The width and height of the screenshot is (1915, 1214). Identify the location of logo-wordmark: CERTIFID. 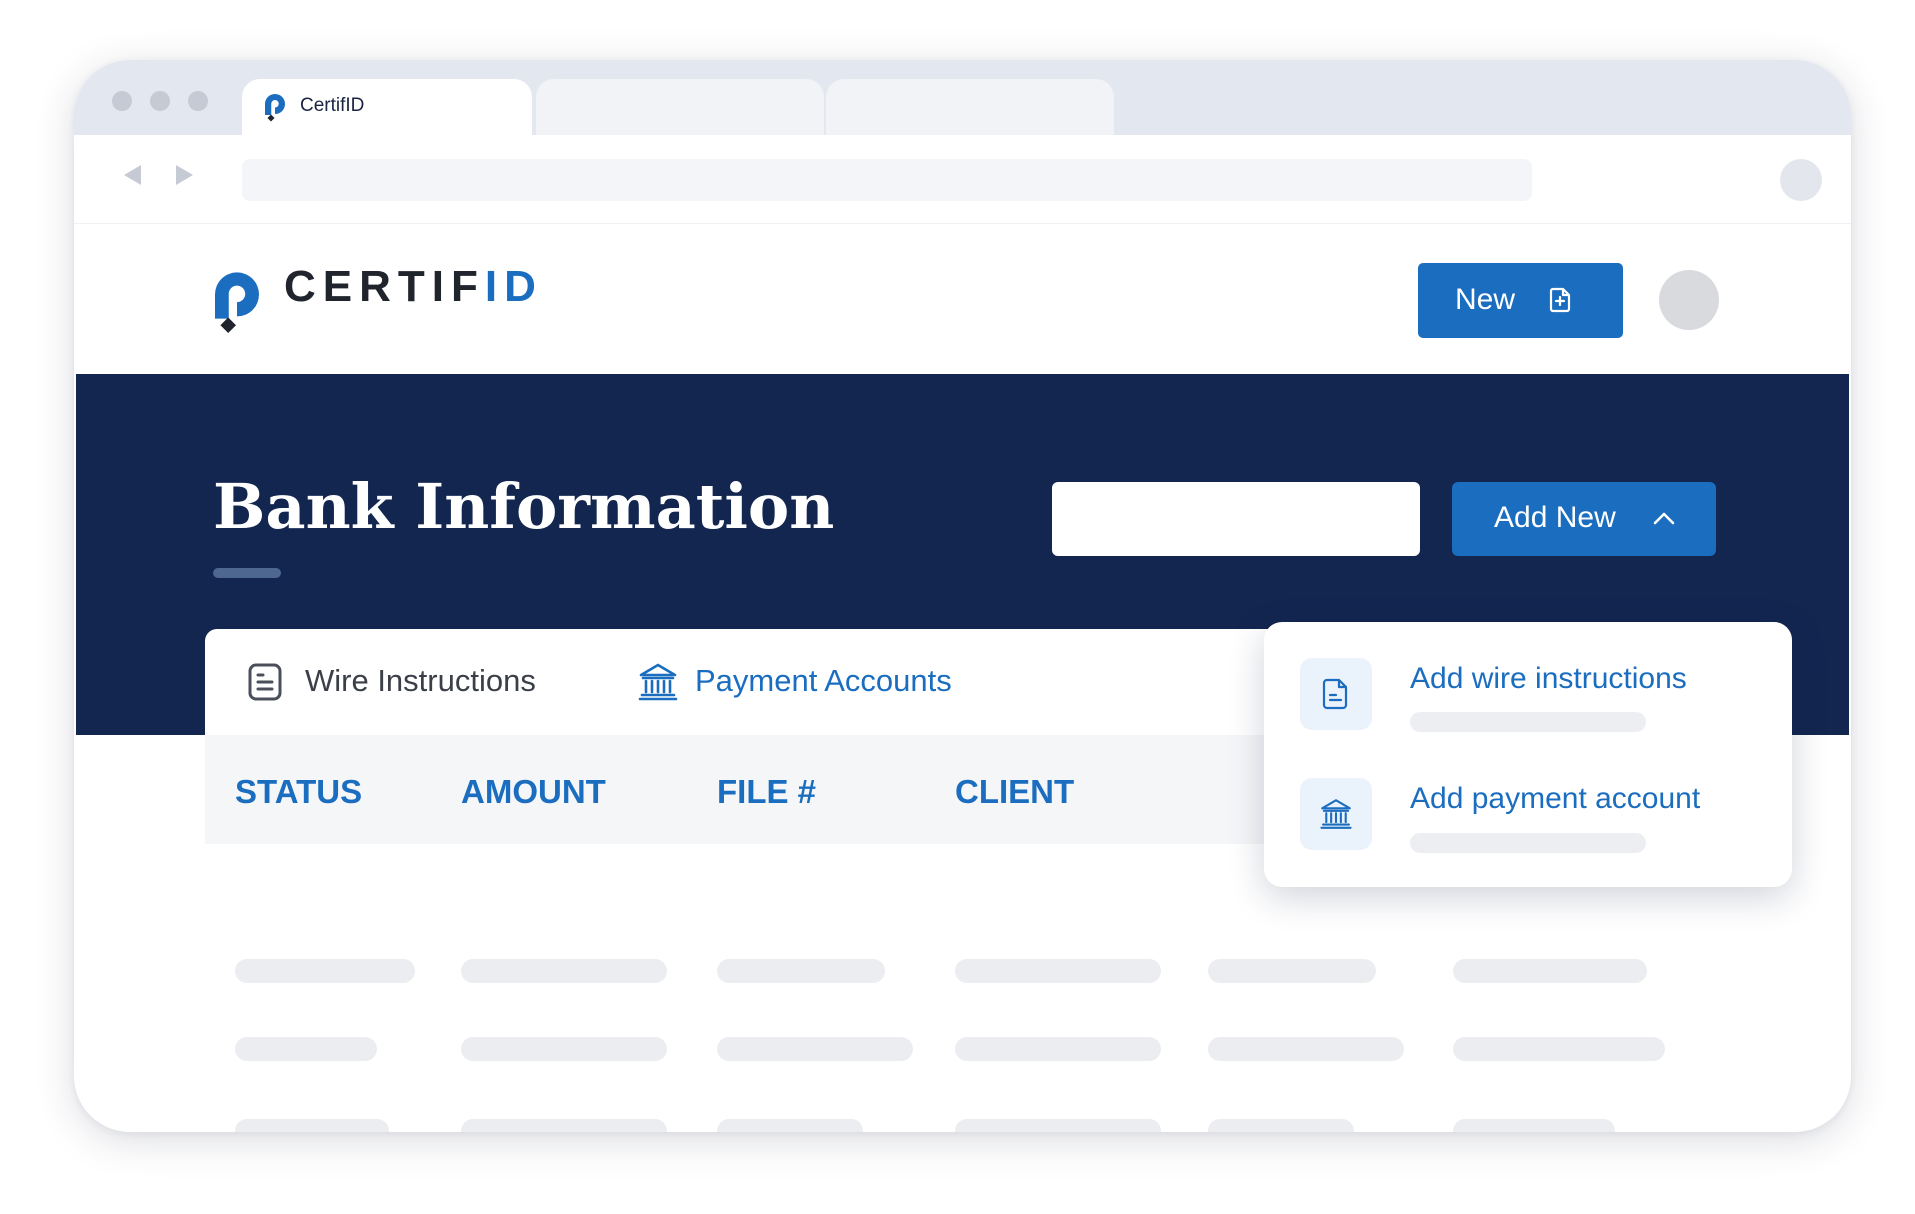
(413, 287).